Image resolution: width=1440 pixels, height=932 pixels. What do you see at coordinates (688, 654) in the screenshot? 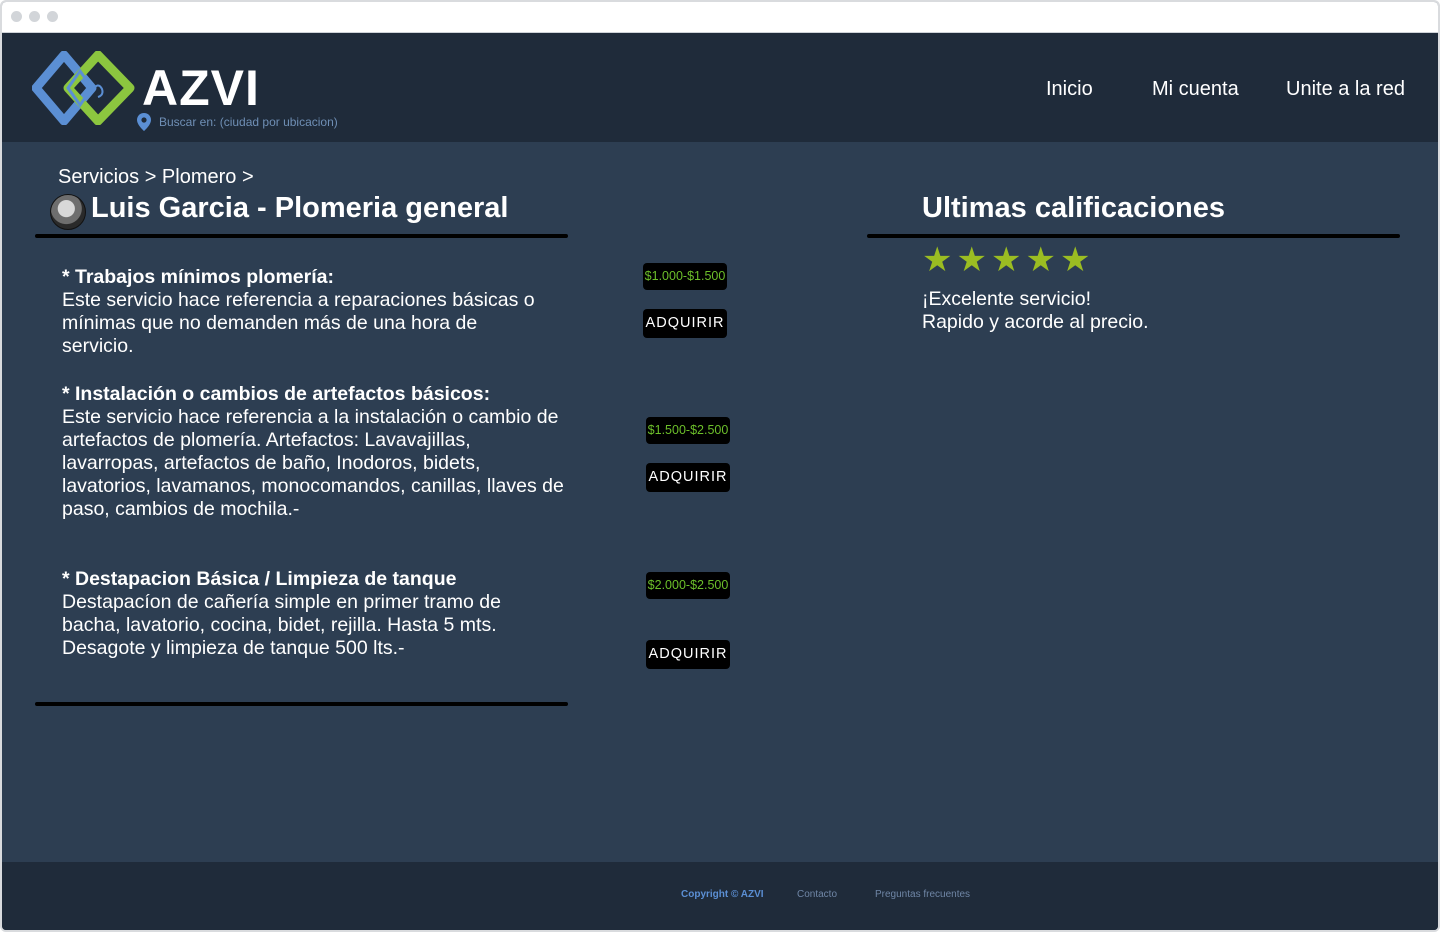
I see `adquirir-button-3: ADQUIRIR` at bounding box center [688, 654].